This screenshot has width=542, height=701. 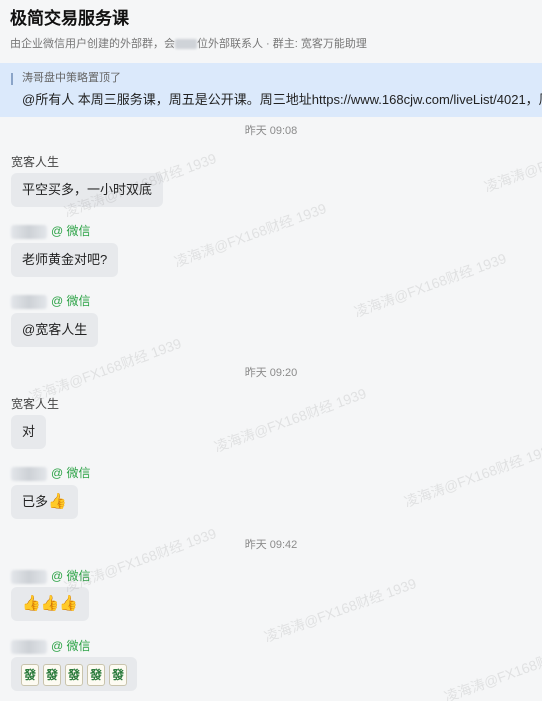 What do you see at coordinates (65, 260) in the screenshot?
I see `message-bubble: 老师黄金对吧?` at bounding box center [65, 260].